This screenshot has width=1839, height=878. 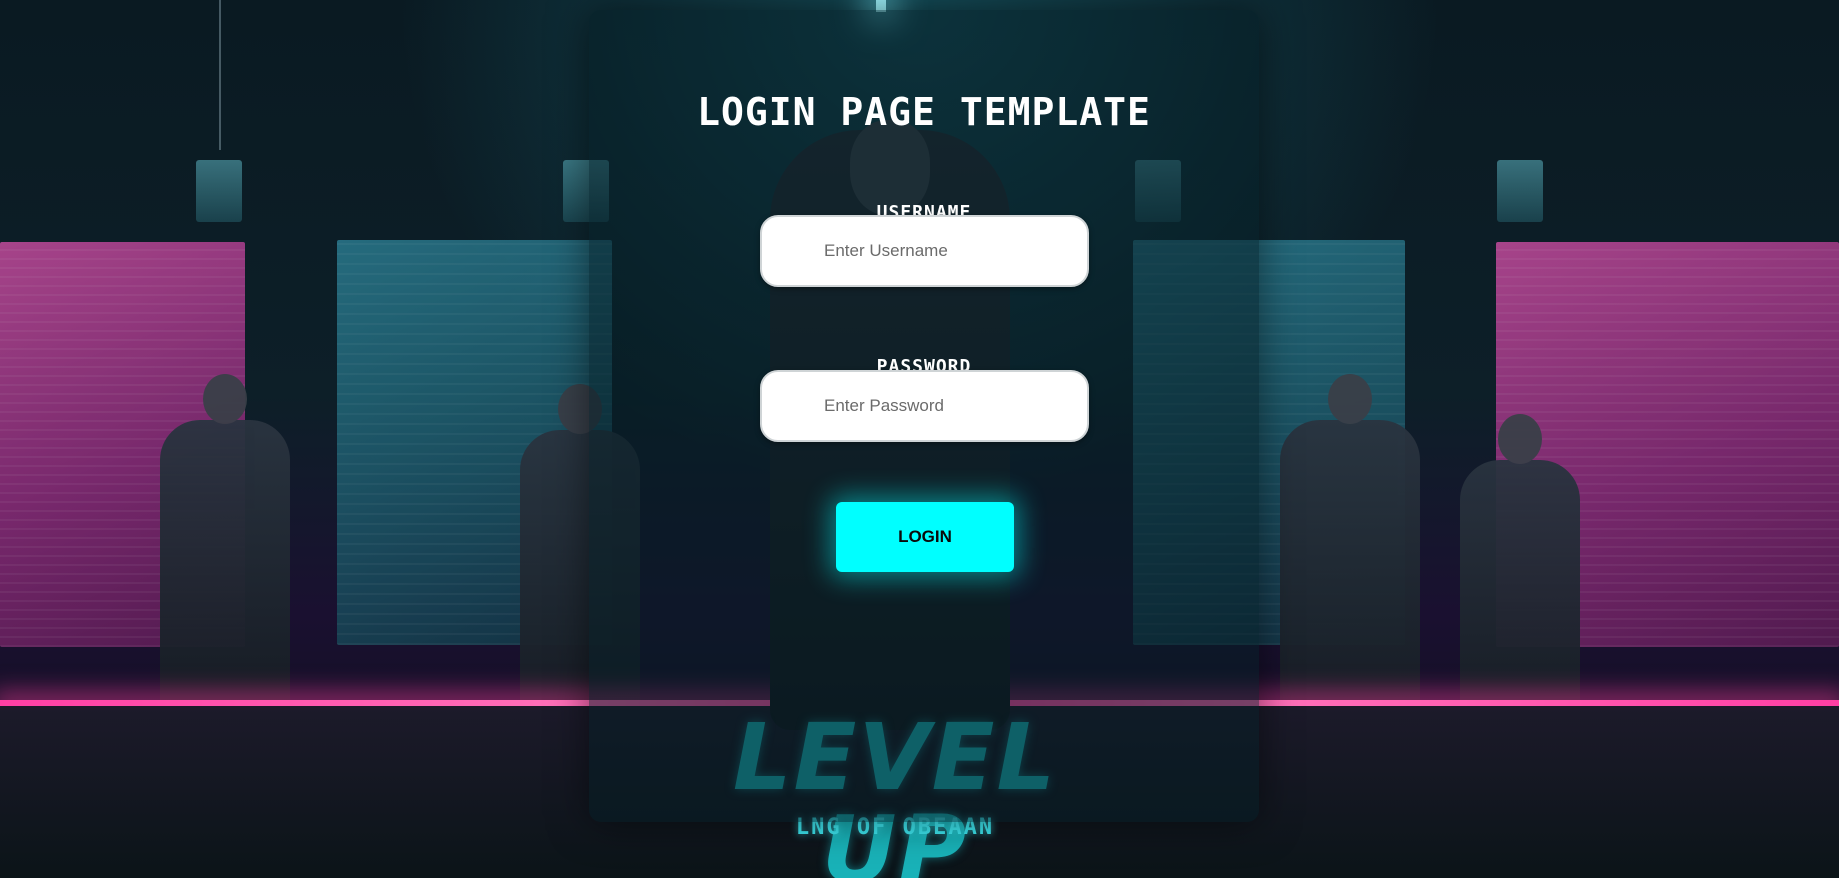 What do you see at coordinates (924, 112) in the screenshot?
I see `page-title: LOGIN PAGE TEMPLATE` at bounding box center [924, 112].